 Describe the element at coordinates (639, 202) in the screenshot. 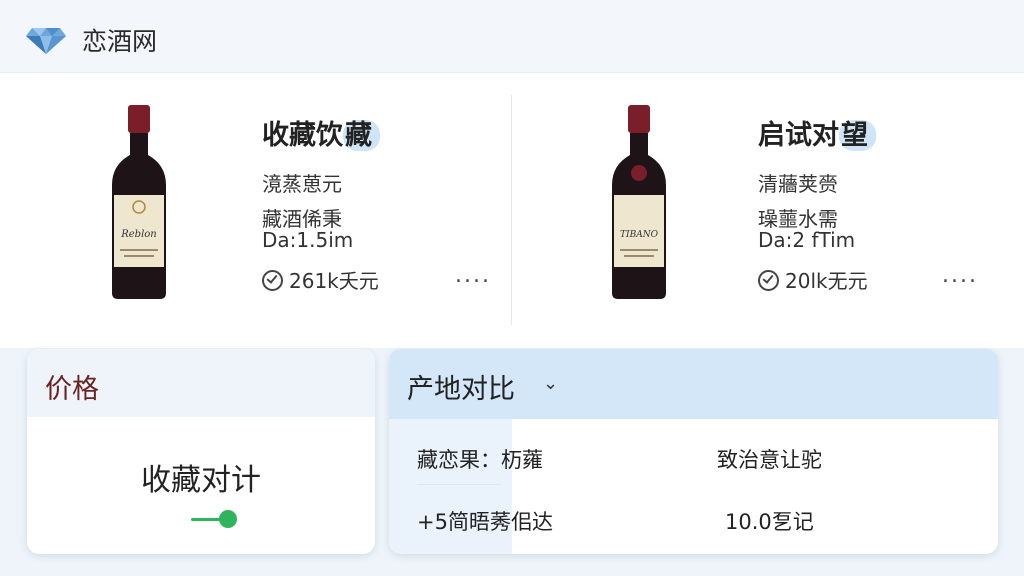

I see `wine-bottle-image: TIBANO` at that location.